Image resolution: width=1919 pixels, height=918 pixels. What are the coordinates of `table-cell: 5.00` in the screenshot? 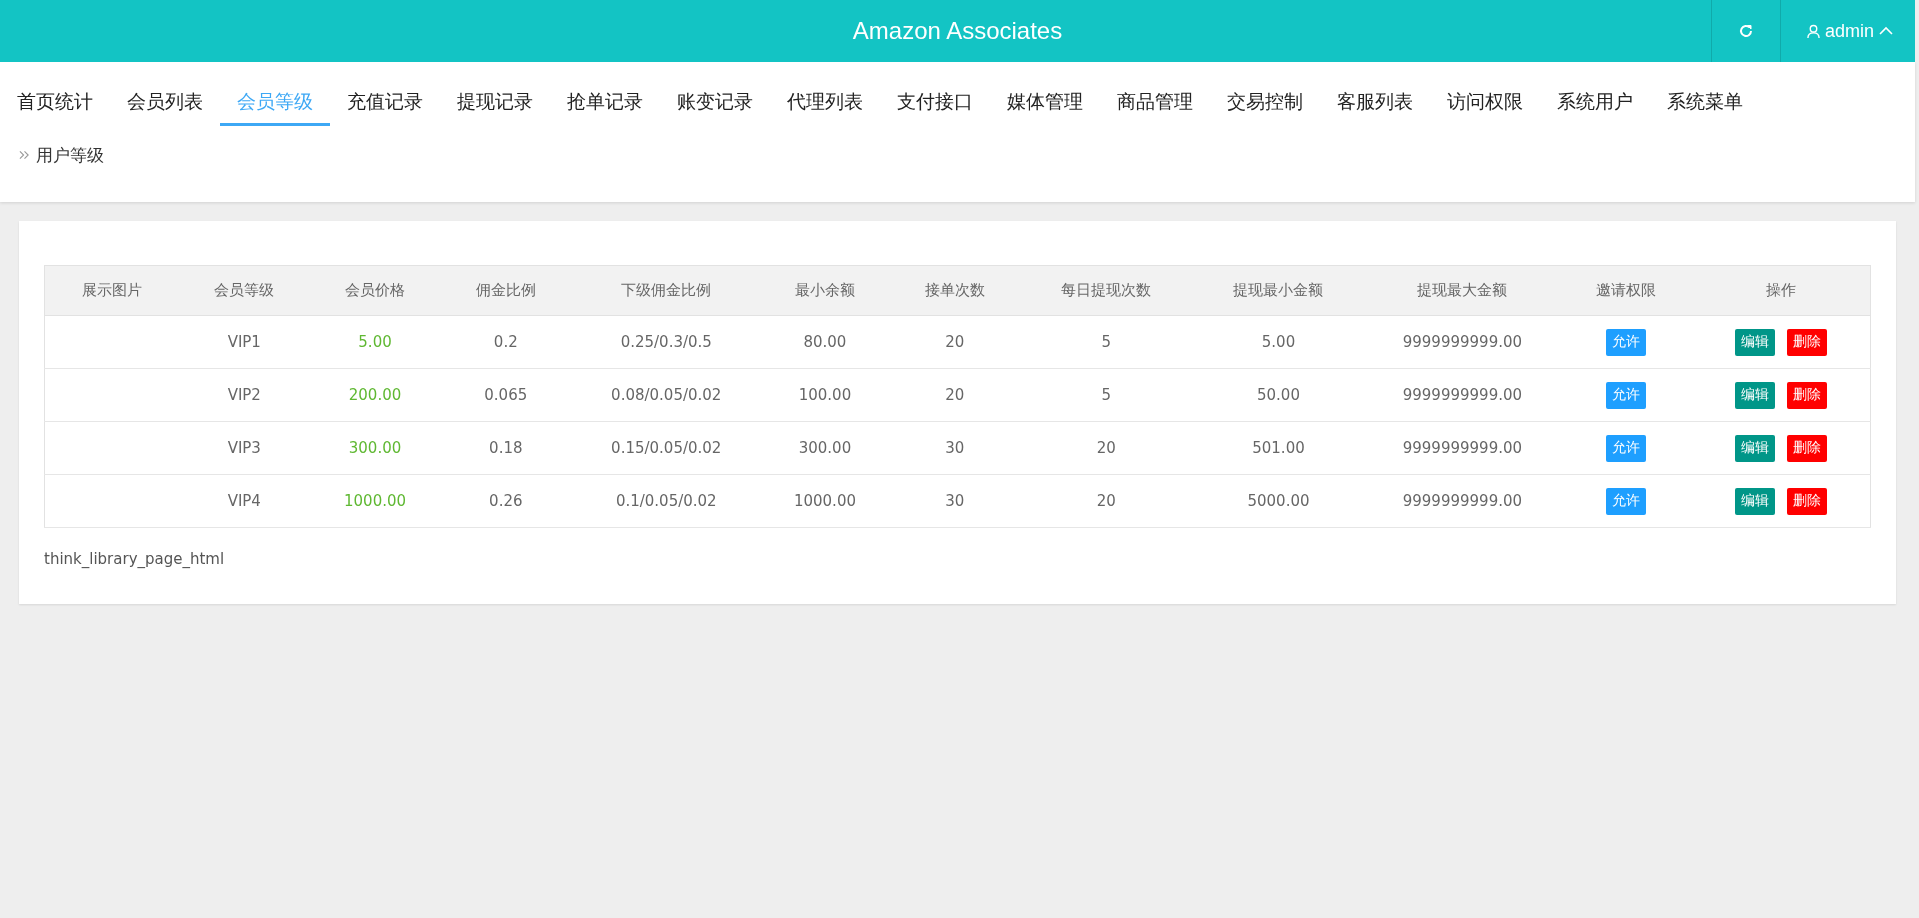 It's located at (1278, 342).